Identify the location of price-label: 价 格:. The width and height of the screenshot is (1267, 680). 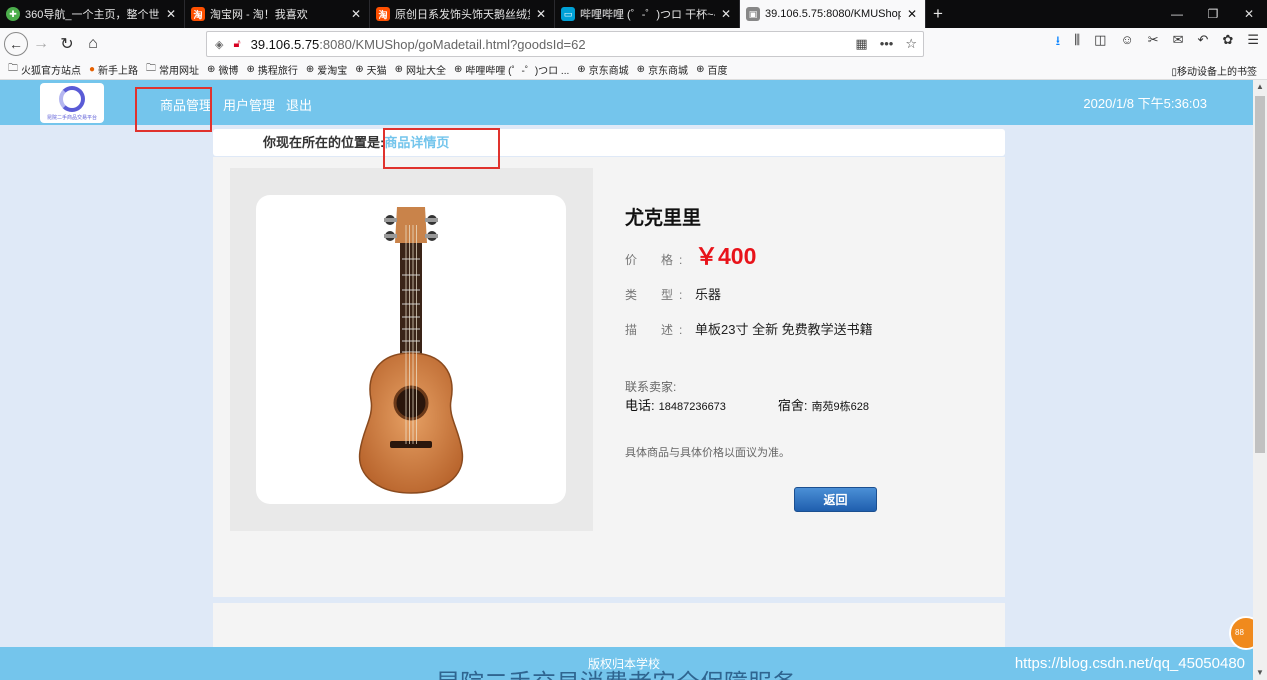
(657, 260).